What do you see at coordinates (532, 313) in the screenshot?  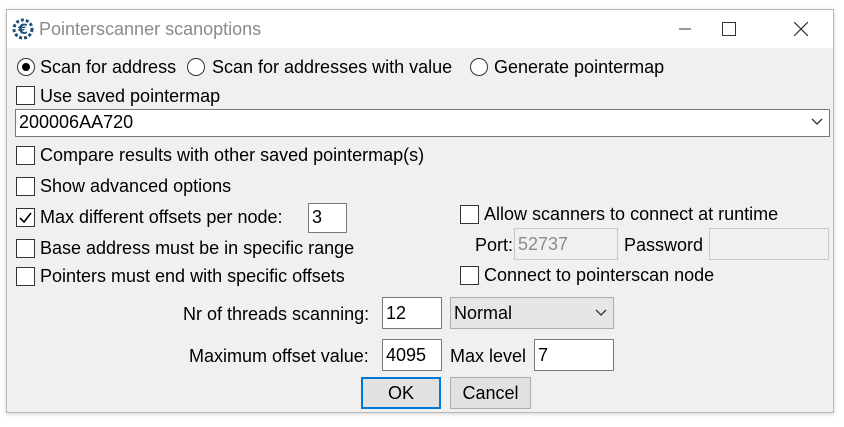 I see `thread-priority-combo: Normal` at bounding box center [532, 313].